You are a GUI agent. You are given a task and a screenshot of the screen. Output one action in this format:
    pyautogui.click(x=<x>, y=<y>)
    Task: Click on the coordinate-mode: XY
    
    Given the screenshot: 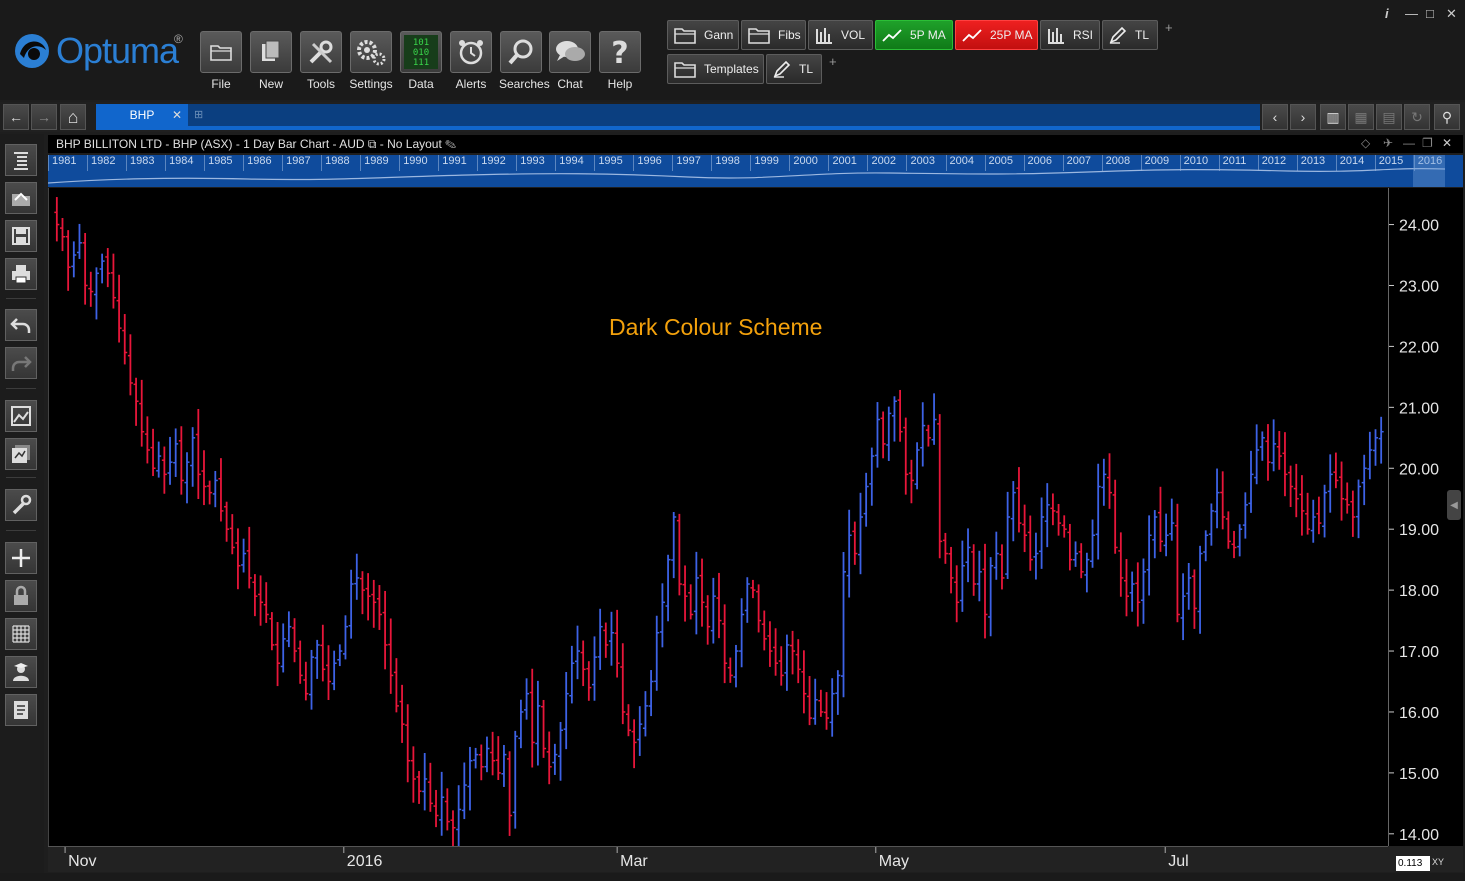 What is the action you would take?
    pyautogui.click(x=1438, y=862)
    